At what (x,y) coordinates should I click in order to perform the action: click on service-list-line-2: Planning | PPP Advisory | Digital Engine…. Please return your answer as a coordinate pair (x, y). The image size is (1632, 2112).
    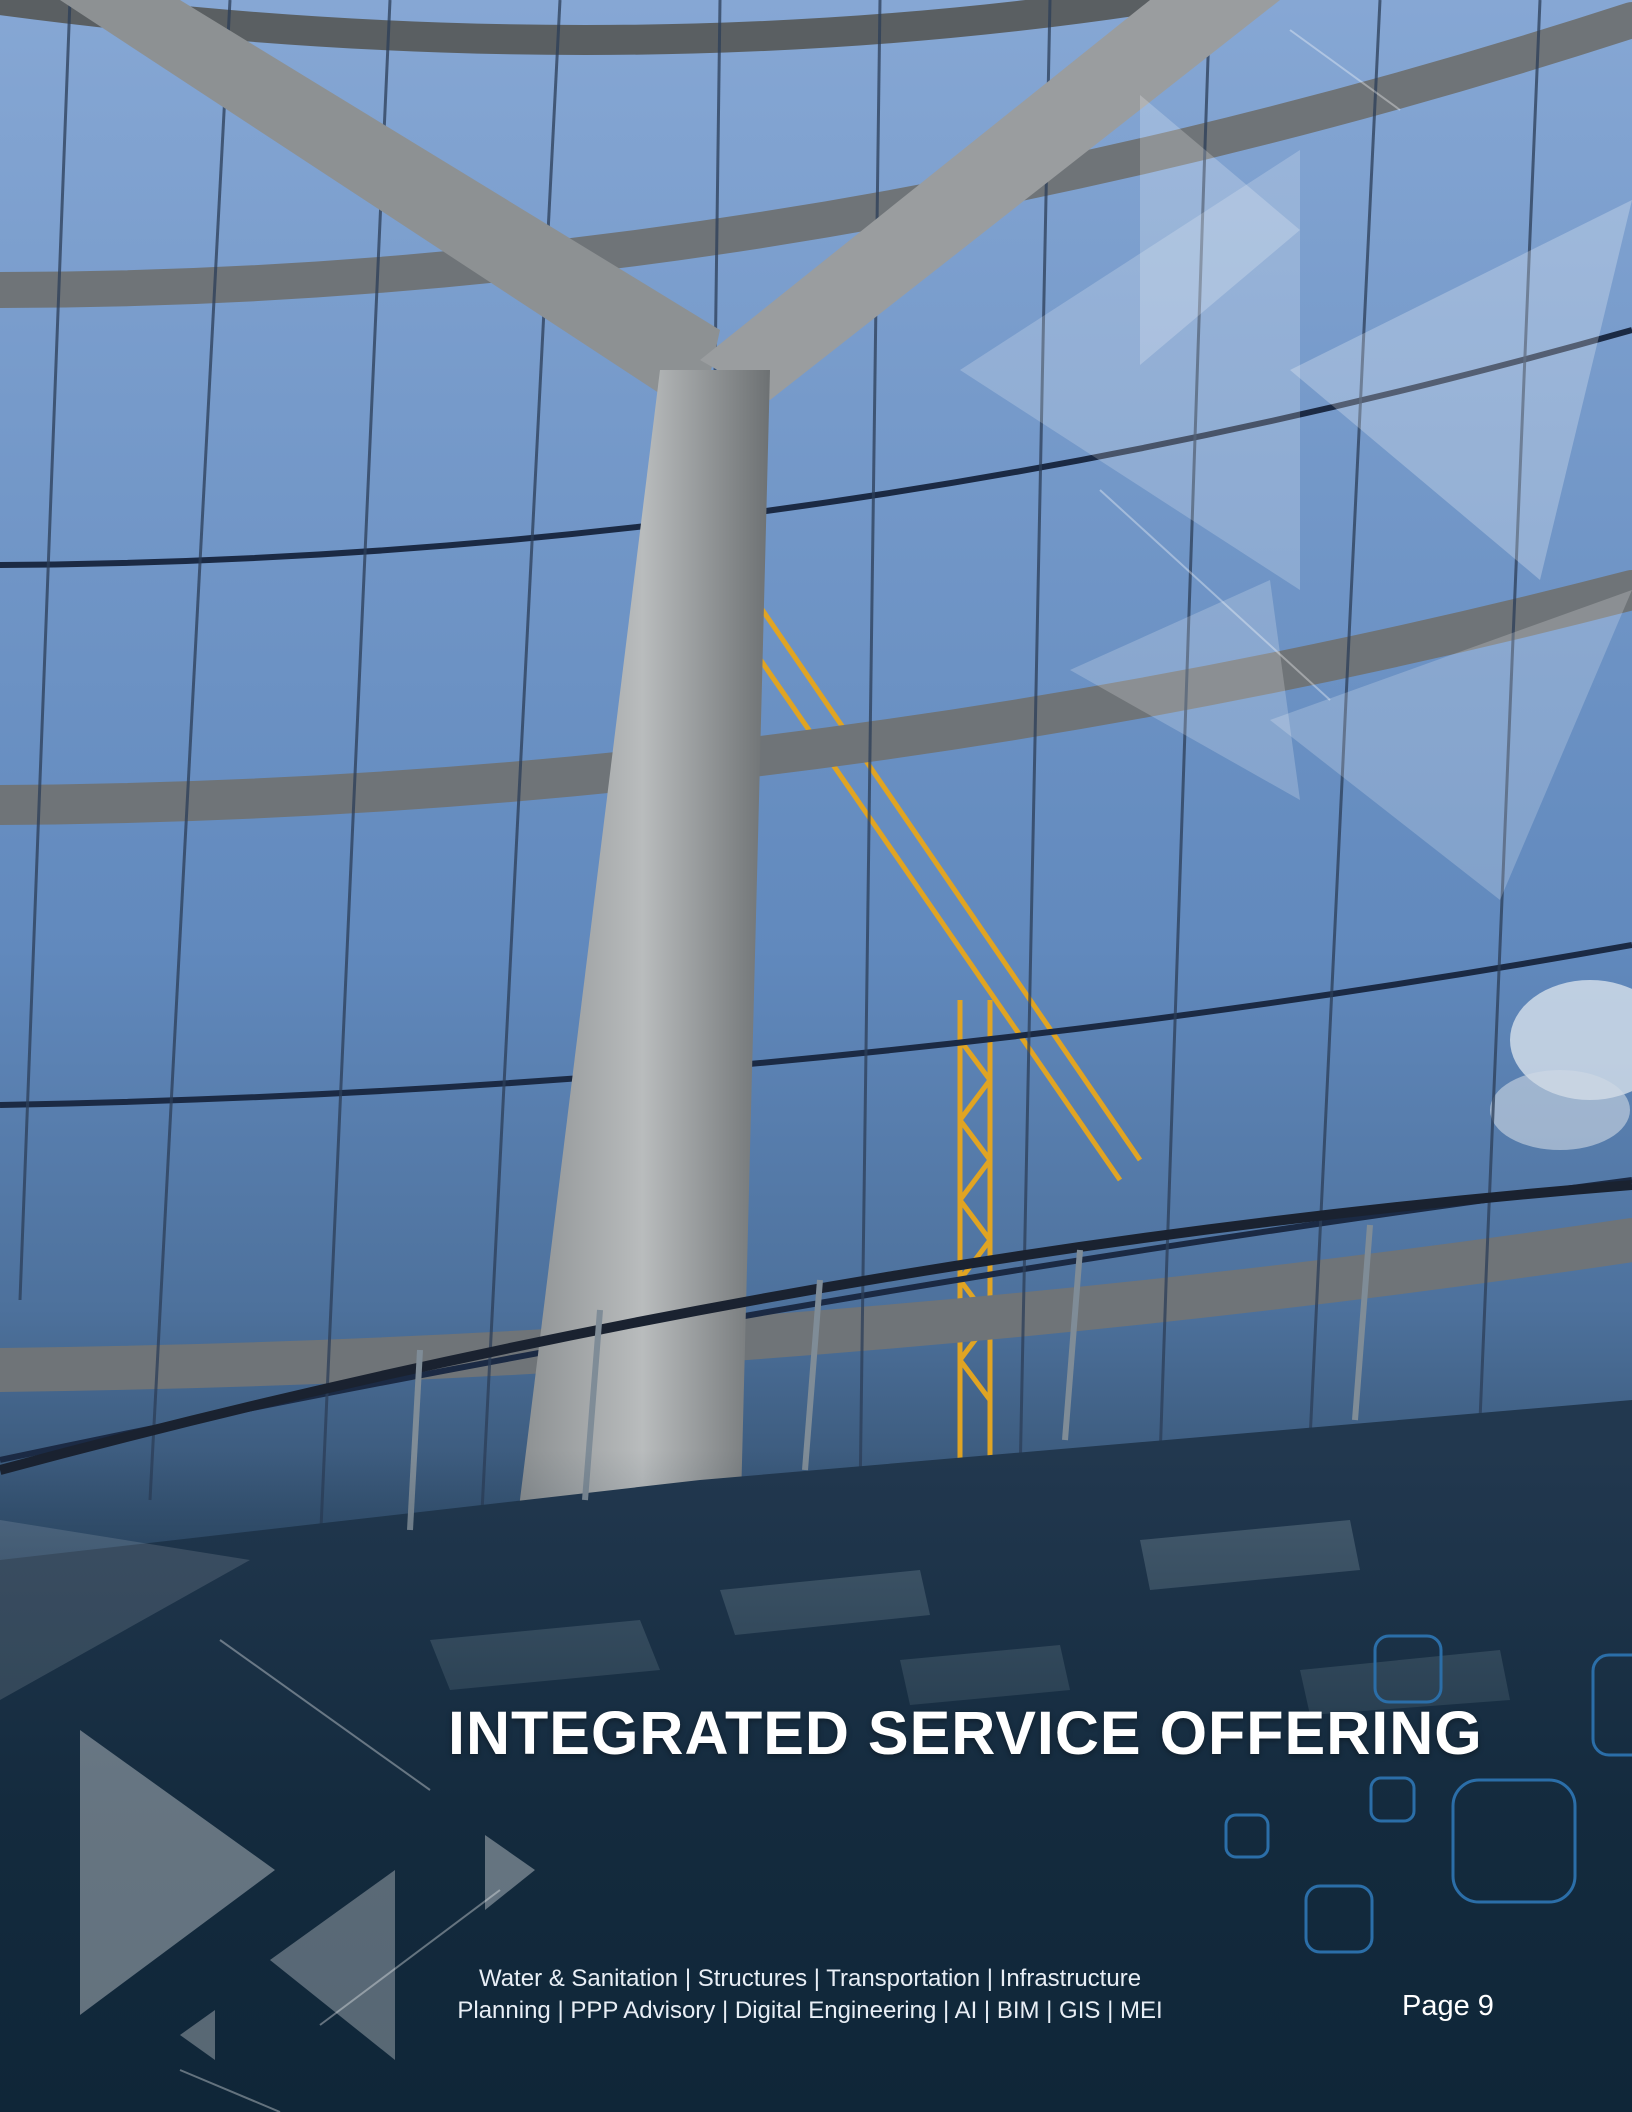
    Looking at the image, I should click on (810, 2010).